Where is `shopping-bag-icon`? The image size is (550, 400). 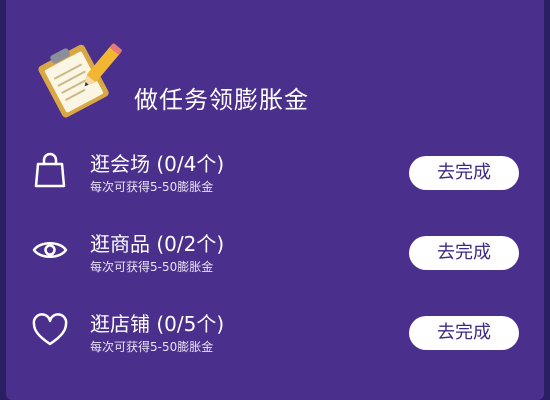
shopping-bag-icon is located at coordinates (50, 170).